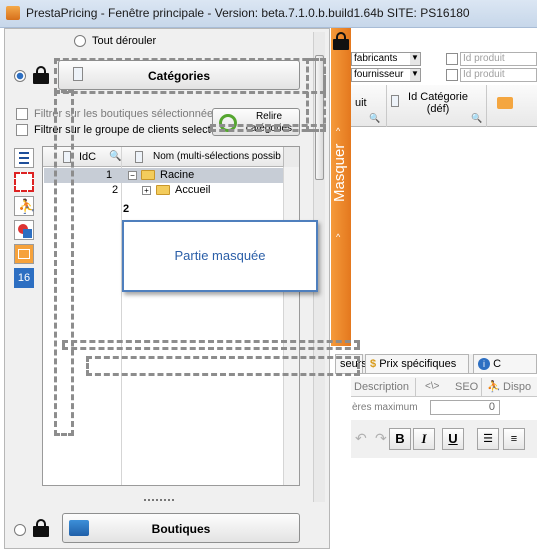 The height and width of the screenshot is (549, 537). I want to click on subtab-seo: SEO, so click(466, 387).